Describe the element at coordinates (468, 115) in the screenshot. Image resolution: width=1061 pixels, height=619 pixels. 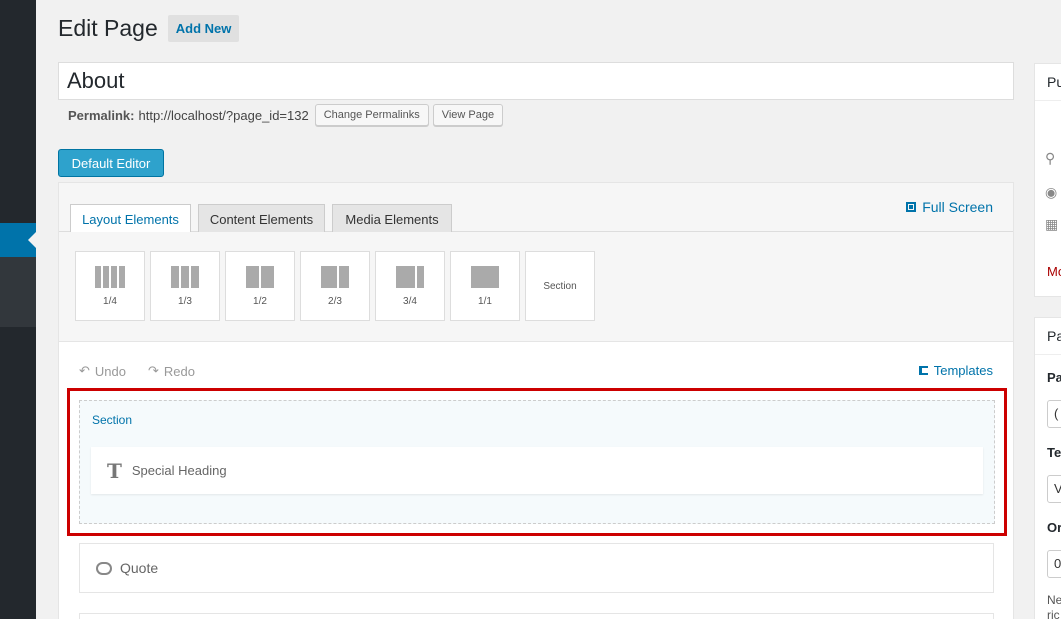
I see `view-page-button: View Page` at that location.